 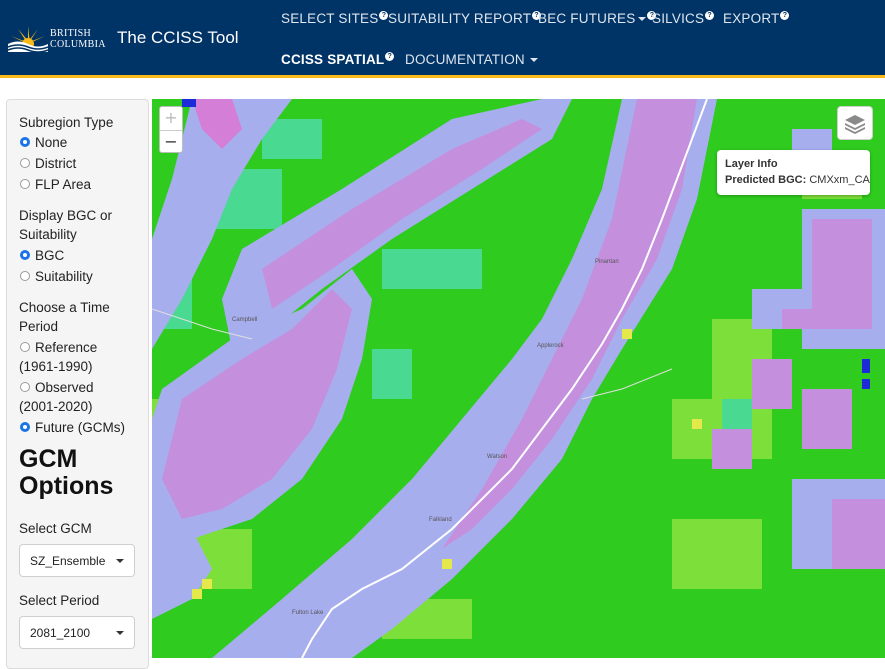 I want to click on app-title: The CCISS Tool, so click(x=178, y=37).